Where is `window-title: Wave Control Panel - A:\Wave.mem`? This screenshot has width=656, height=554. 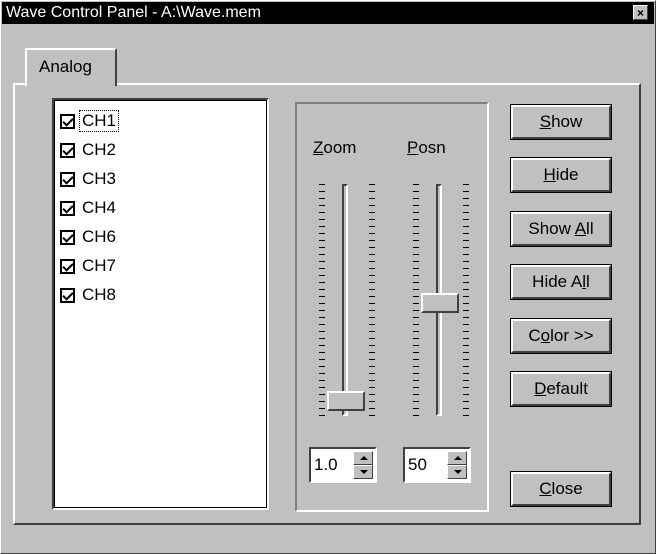 window-title: Wave Control Panel - A:\Wave.mem is located at coordinates (133, 12).